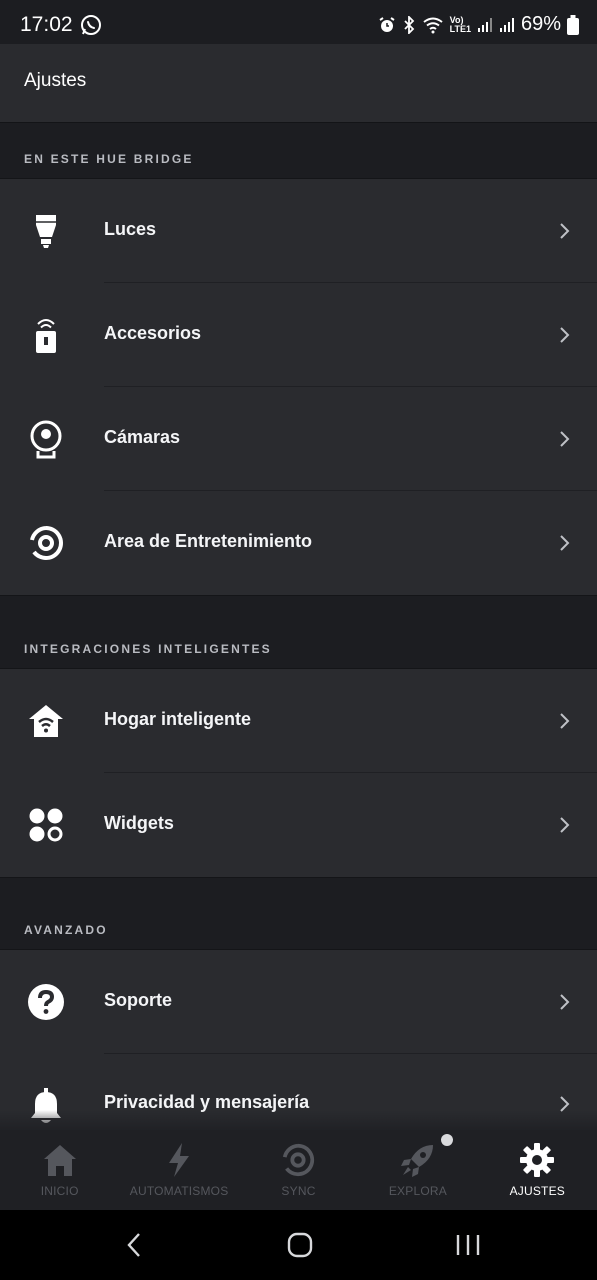 This screenshot has height=1280, width=597. What do you see at coordinates (298, 721) in the screenshot?
I see `settings-row-smart-home: Hogar inteligente` at bounding box center [298, 721].